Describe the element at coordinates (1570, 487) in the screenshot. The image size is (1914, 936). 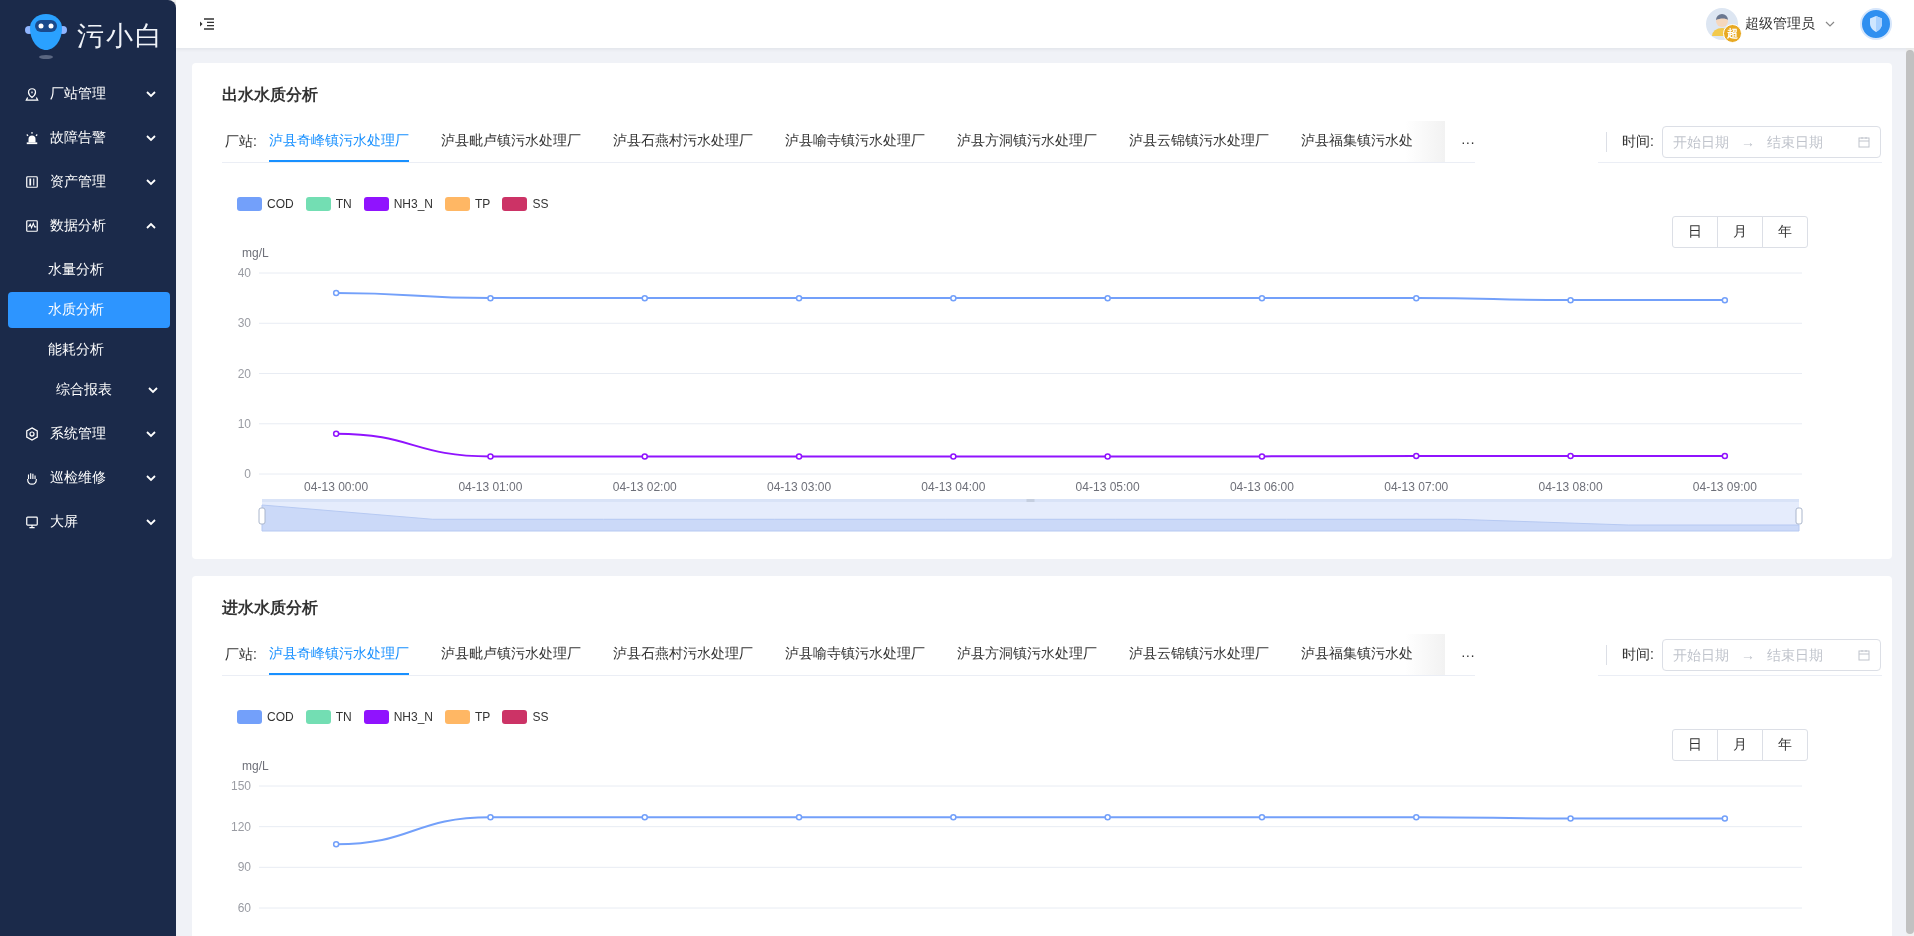
I see `axis-tick-label: 04-13 08:00` at that location.